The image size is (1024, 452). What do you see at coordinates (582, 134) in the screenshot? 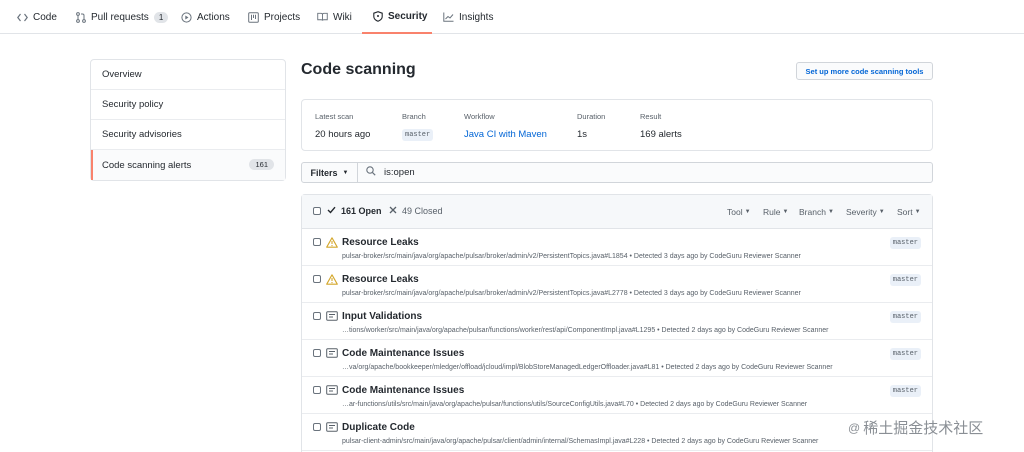
I see `duration-value: 1s` at bounding box center [582, 134].